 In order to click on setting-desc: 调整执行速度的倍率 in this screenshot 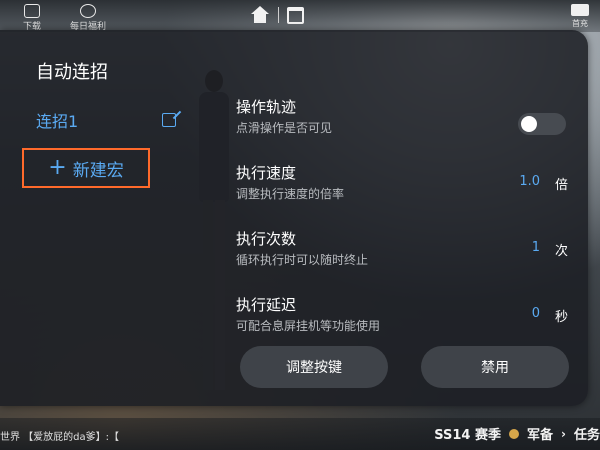, I will do `click(290, 194)`.